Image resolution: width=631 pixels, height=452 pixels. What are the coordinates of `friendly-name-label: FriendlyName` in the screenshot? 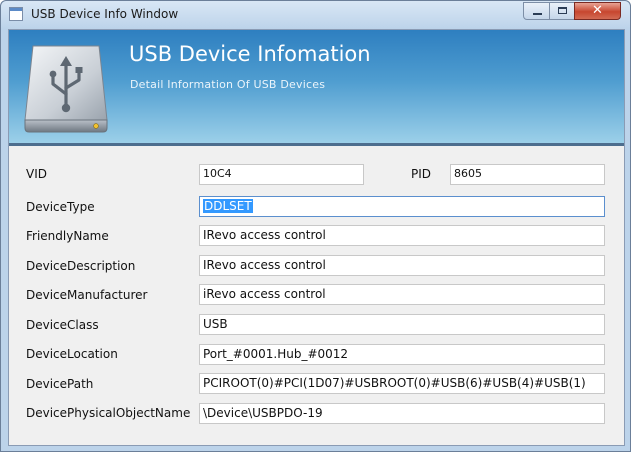 It's located at (67, 236).